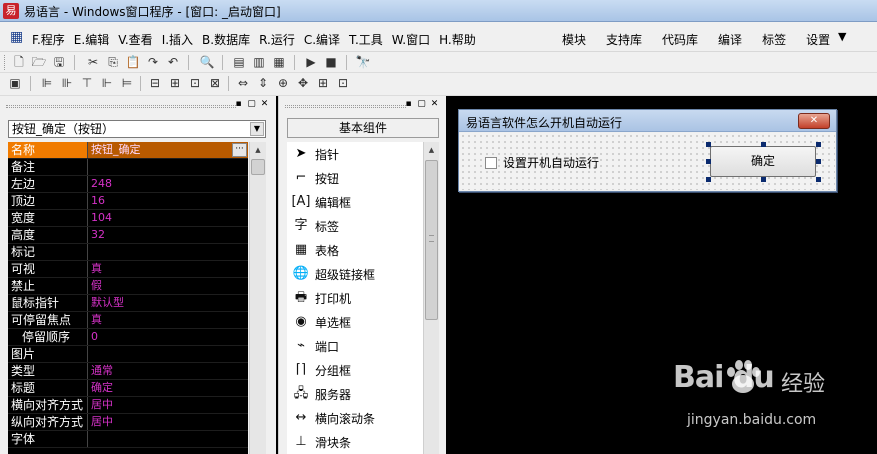  Describe the element at coordinates (168, 337) in the screenshot. I see `property-value: 0` at that location.